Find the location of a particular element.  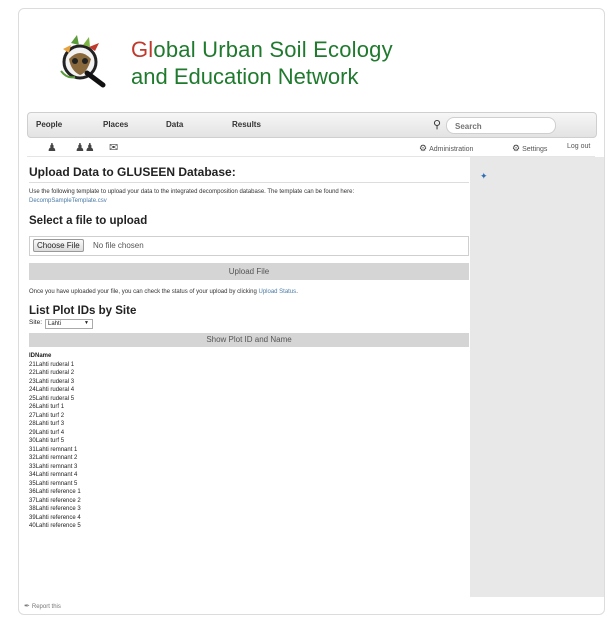

plot-name: Lahti turf 4 is located at coordinates (50, 432).